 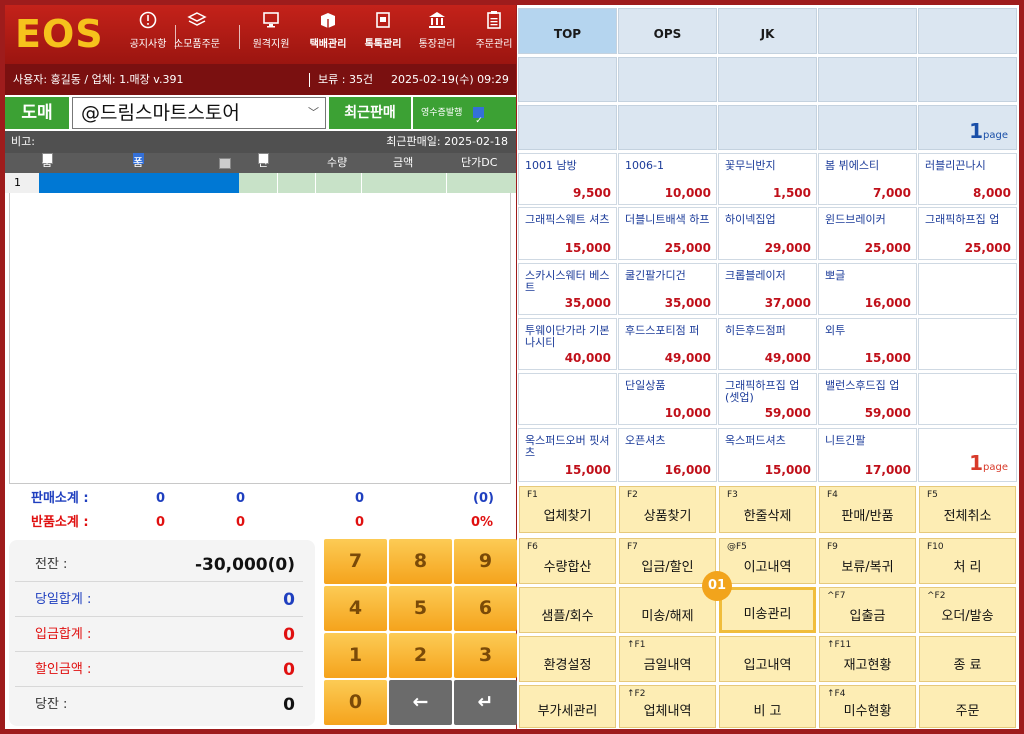 I want to click on product-button: 하이넥집업 29,000, so click(x=767, y=233).